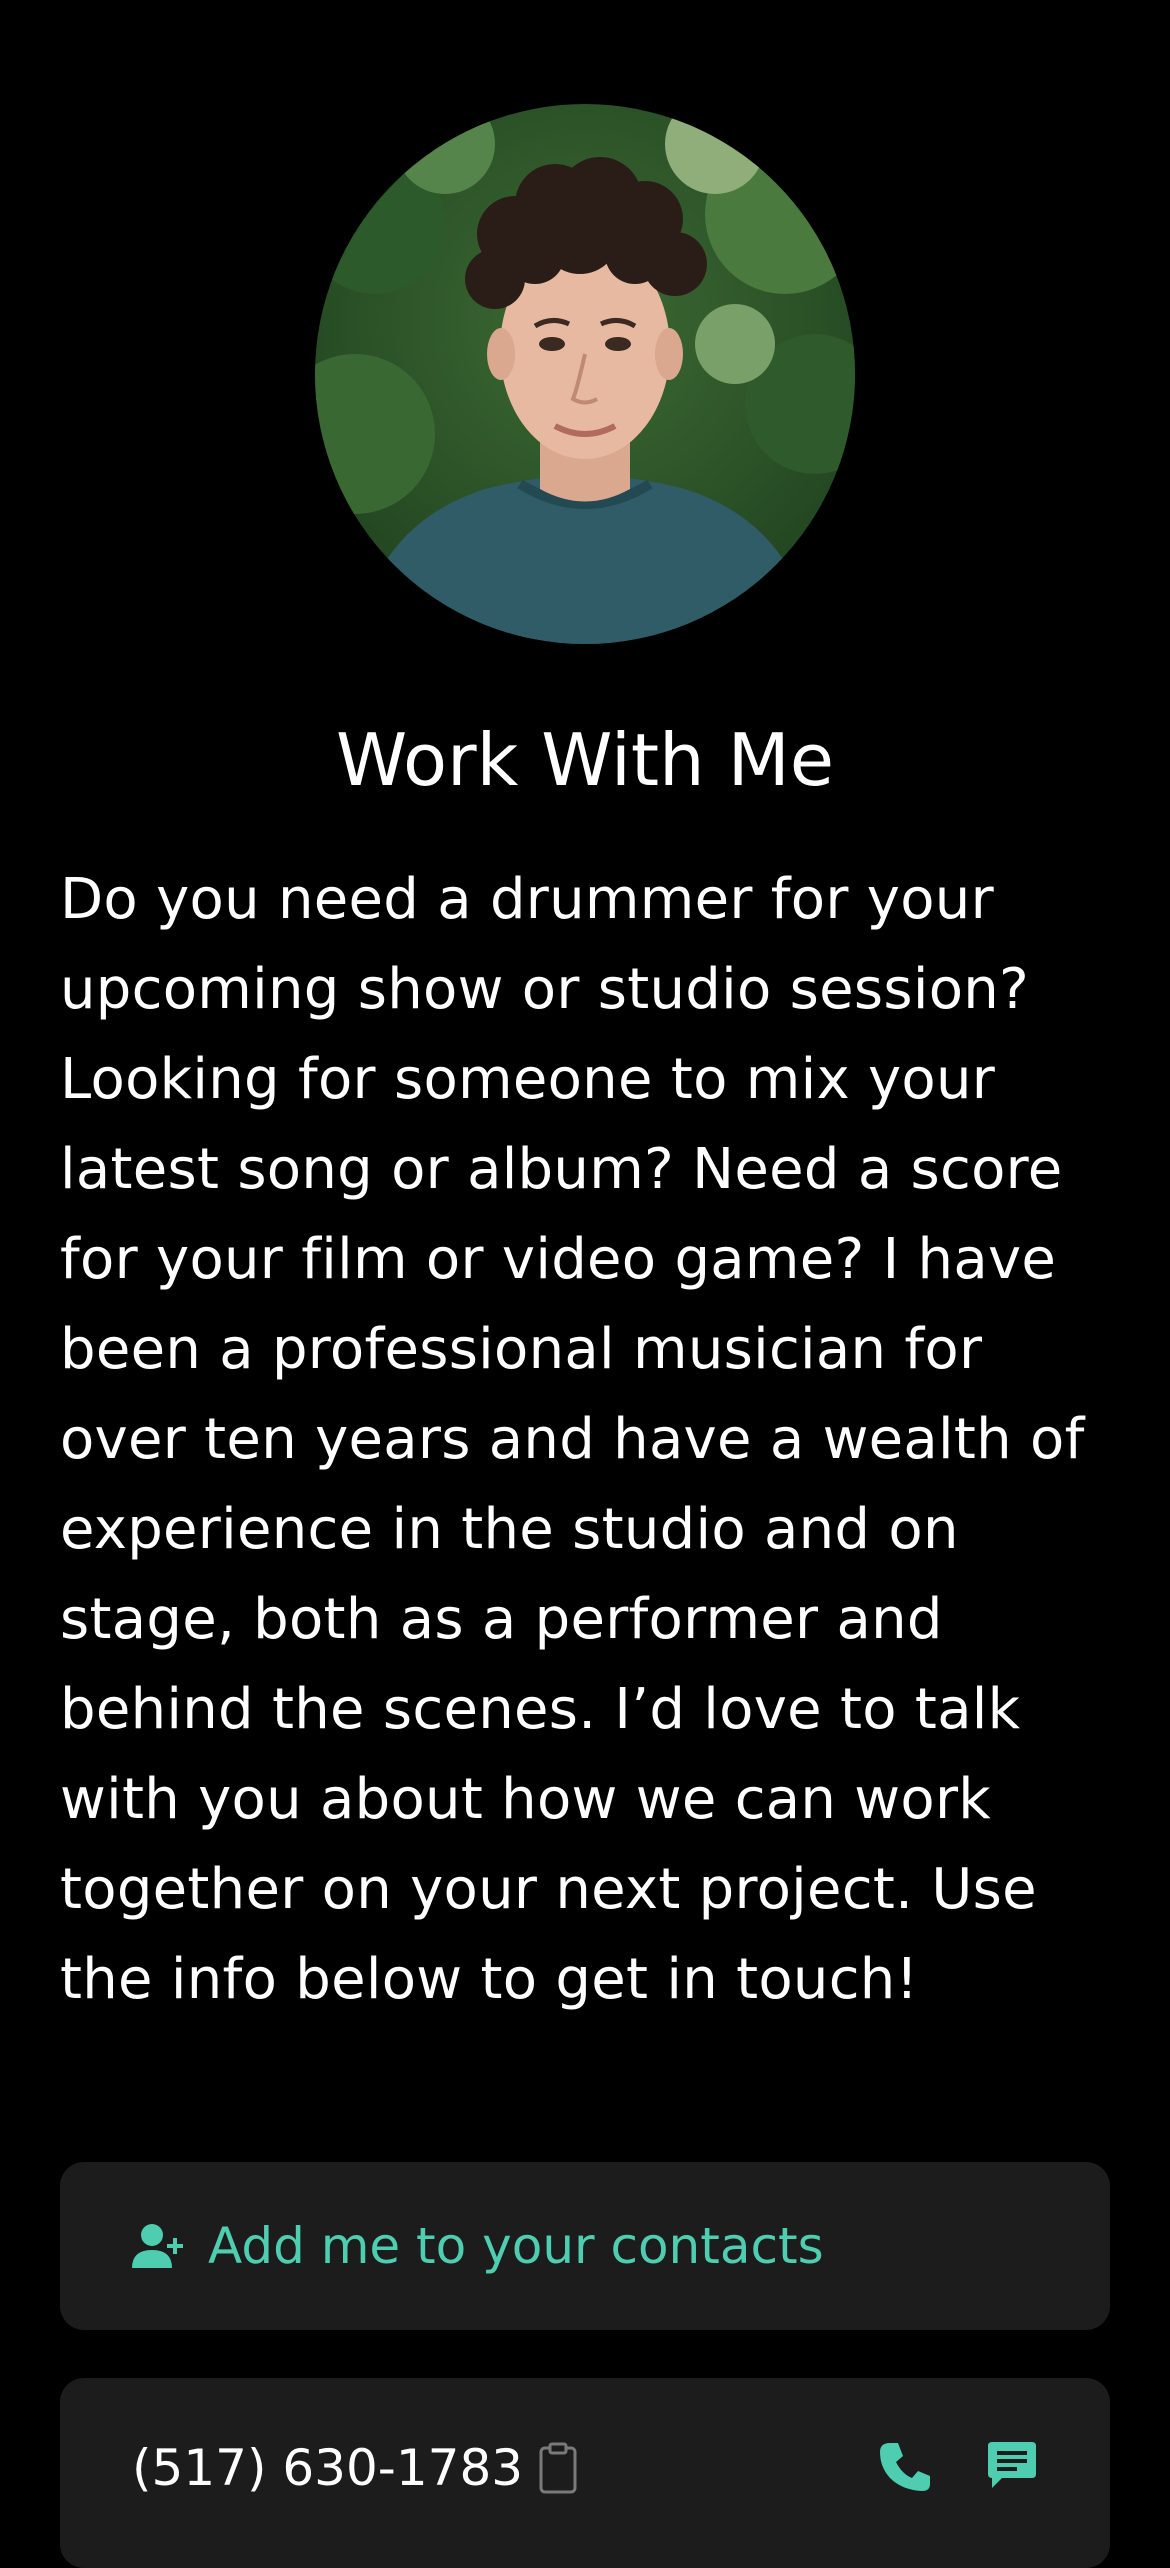 The width and height of the screenshot is (1170, 2568). Describe the element at coordinates (558, 2468) in the screenshot. I see `clipboard-icon` at that location.